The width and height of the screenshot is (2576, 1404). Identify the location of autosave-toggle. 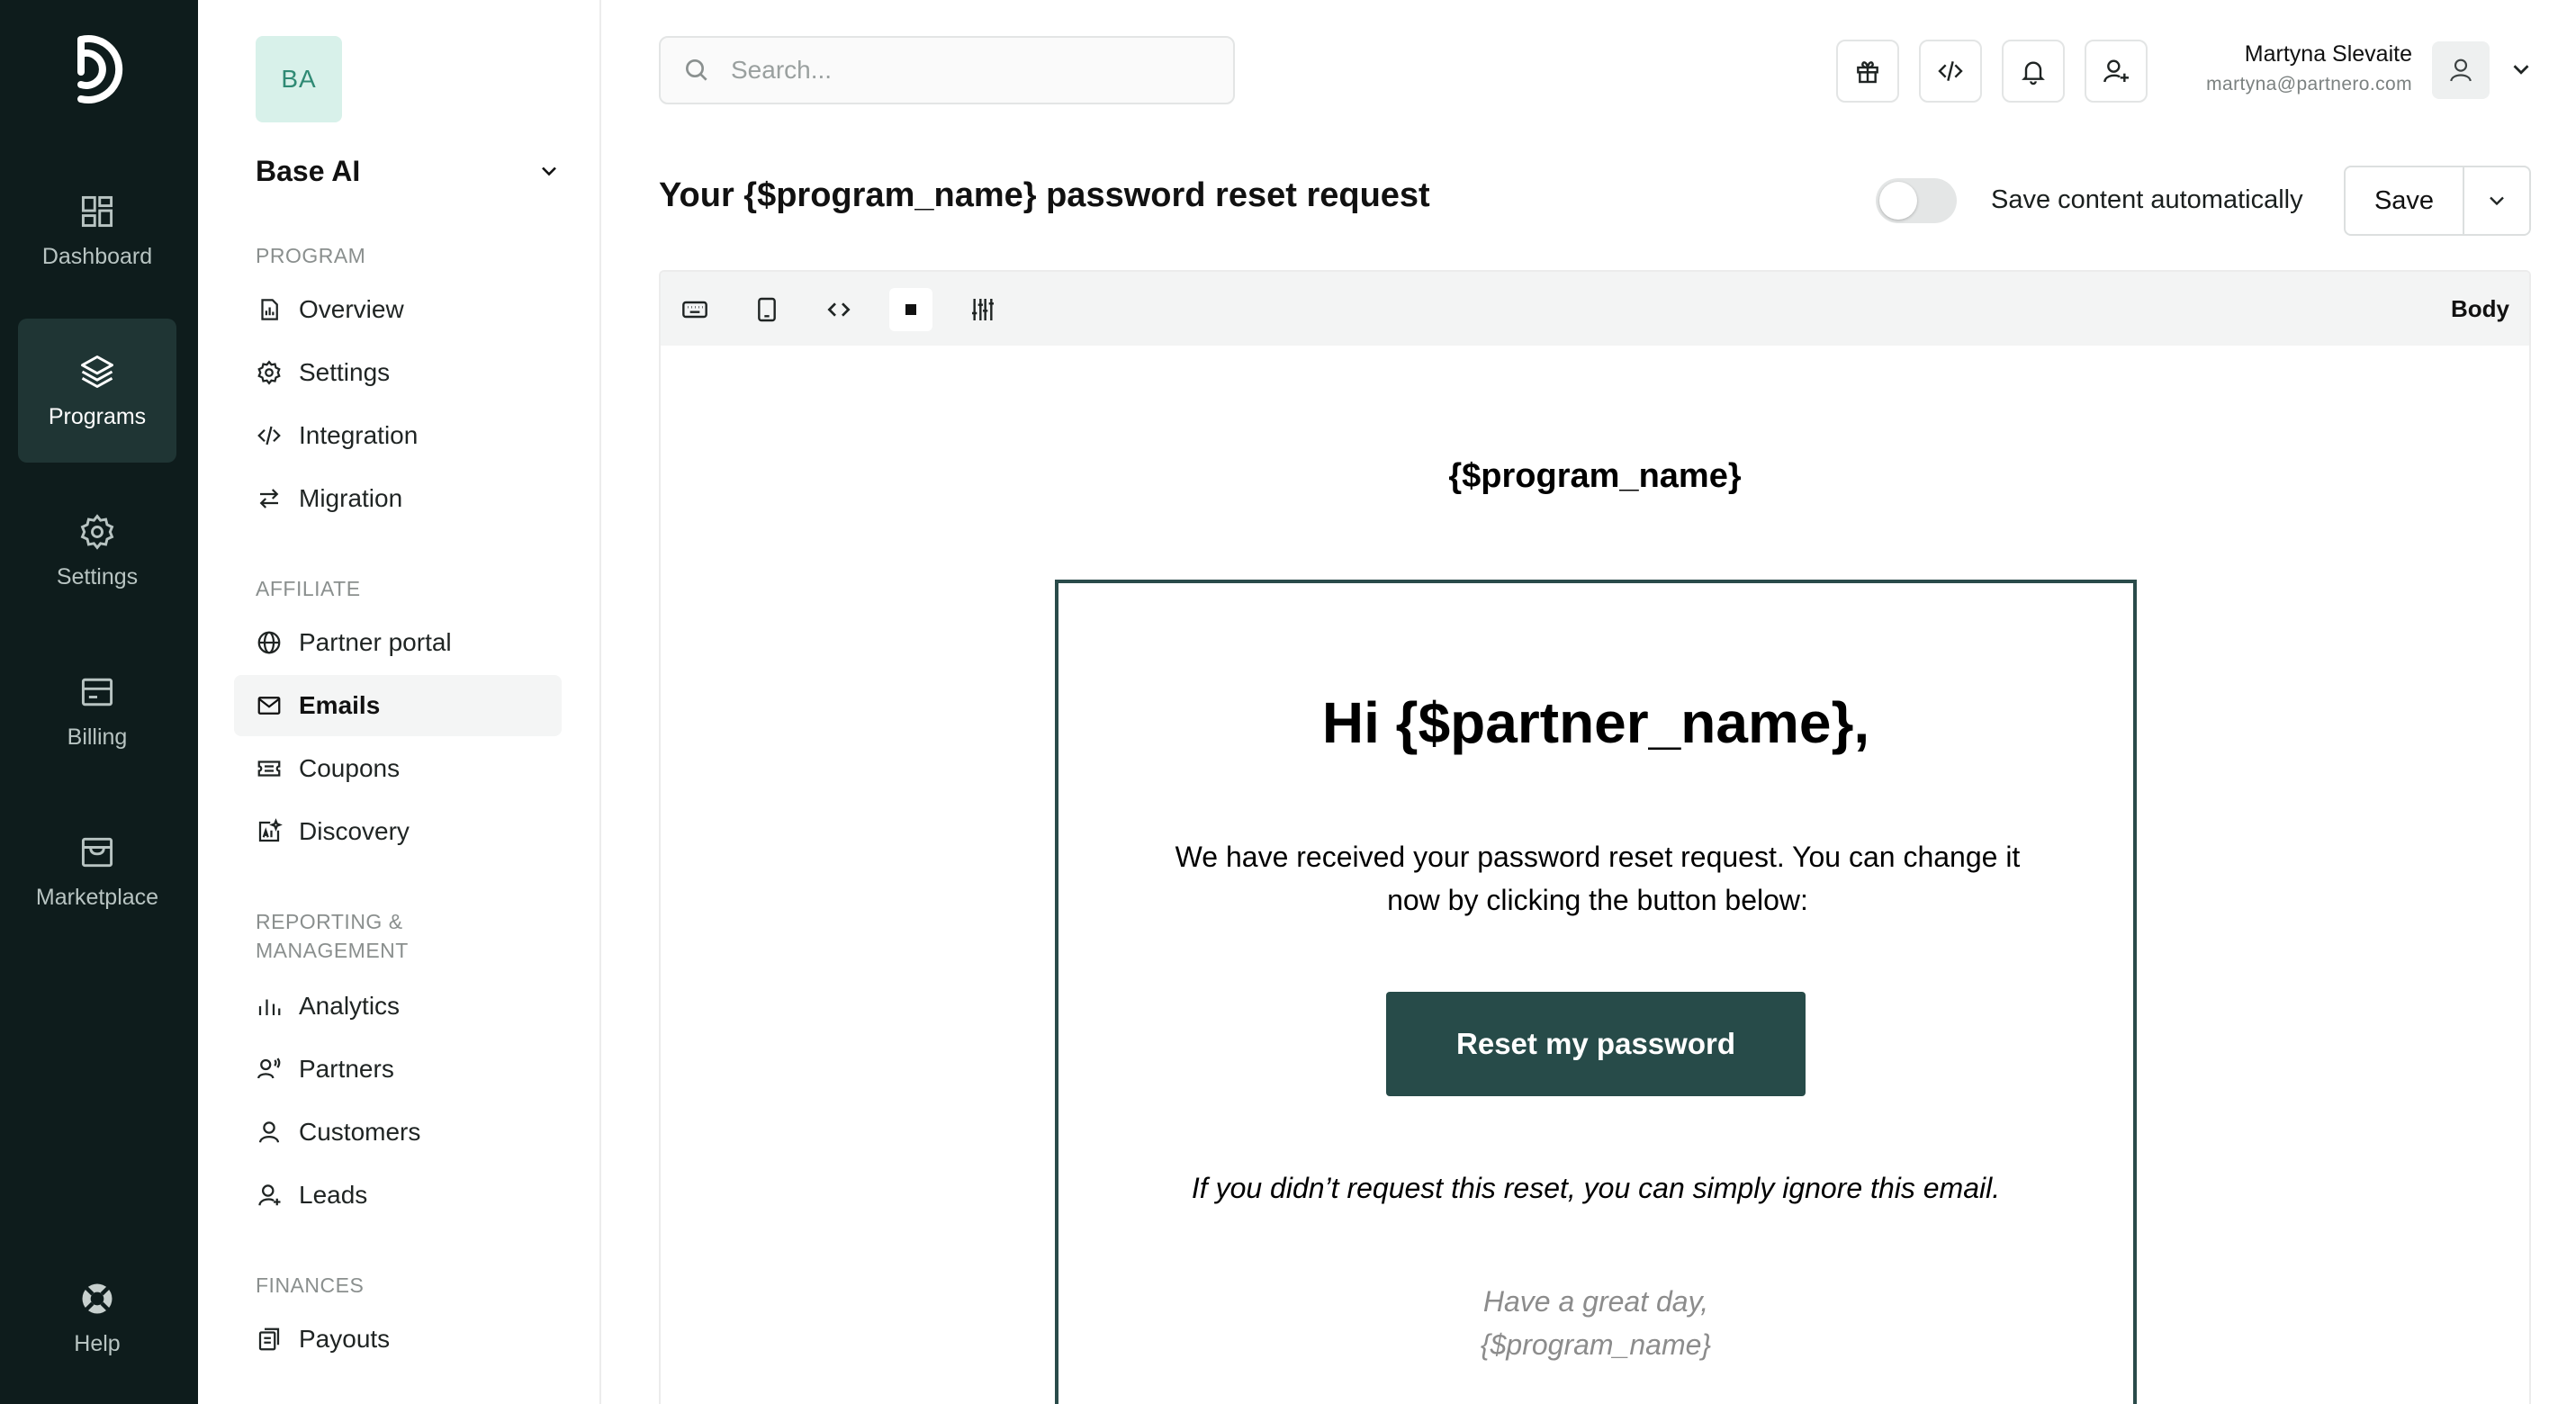
(1916, 201).